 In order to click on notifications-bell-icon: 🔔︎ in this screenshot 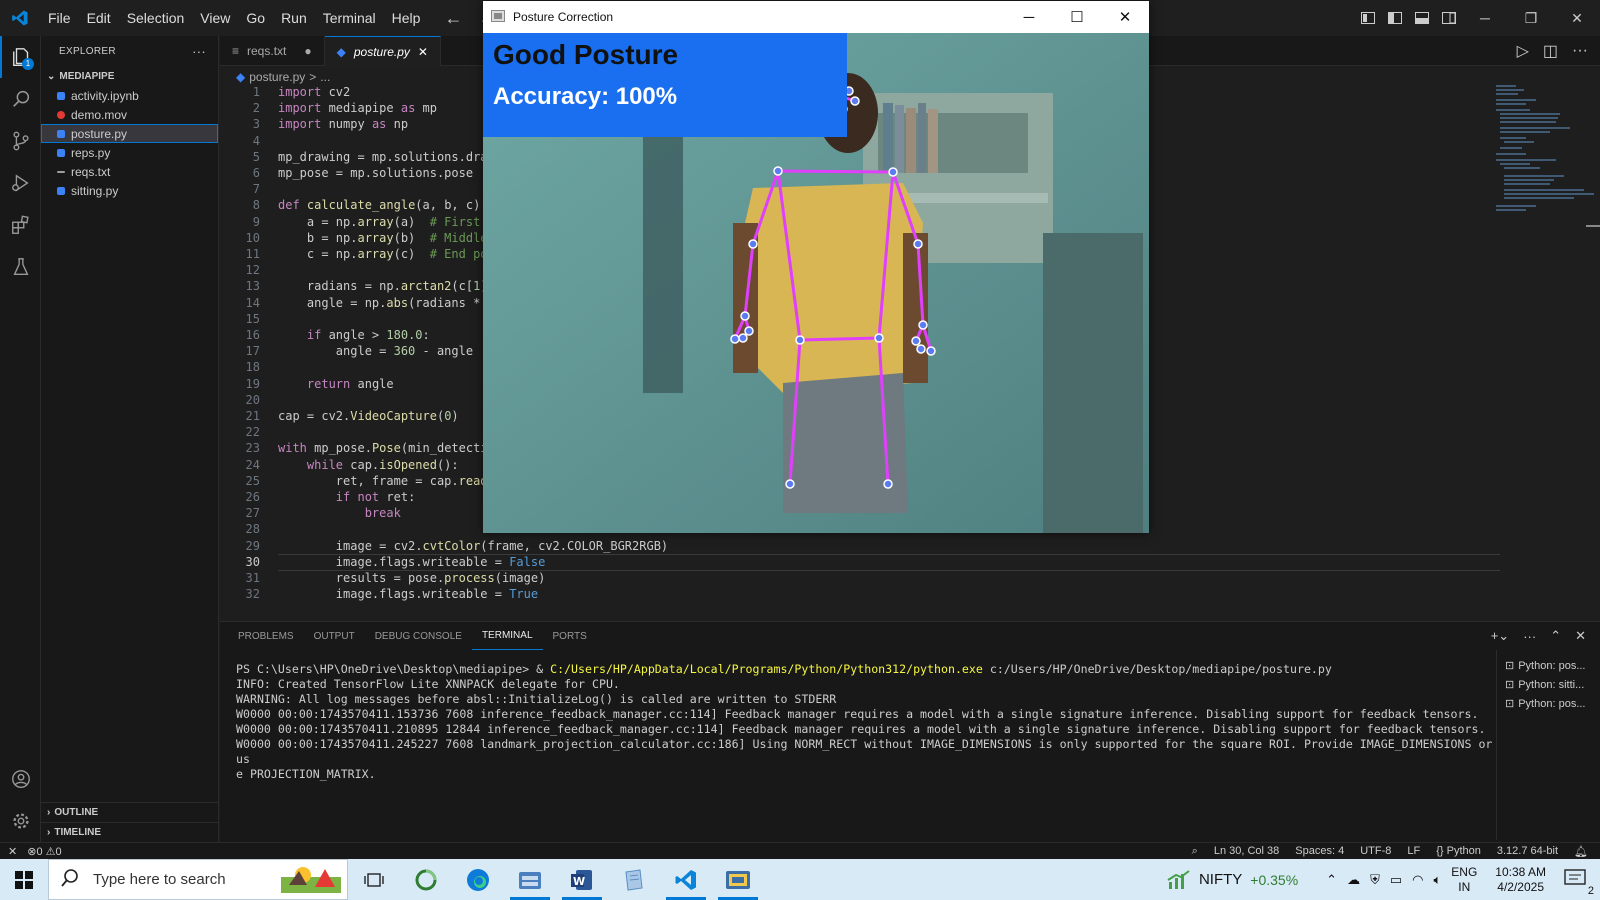, I will do `click(1581, 851)`.